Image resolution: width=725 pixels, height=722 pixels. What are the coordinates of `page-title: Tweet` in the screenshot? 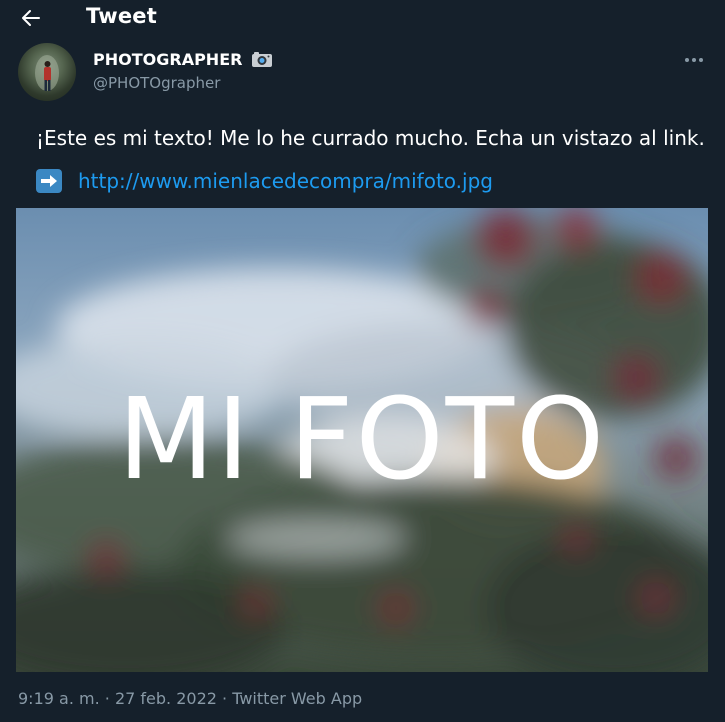 It's located at (121, 16).